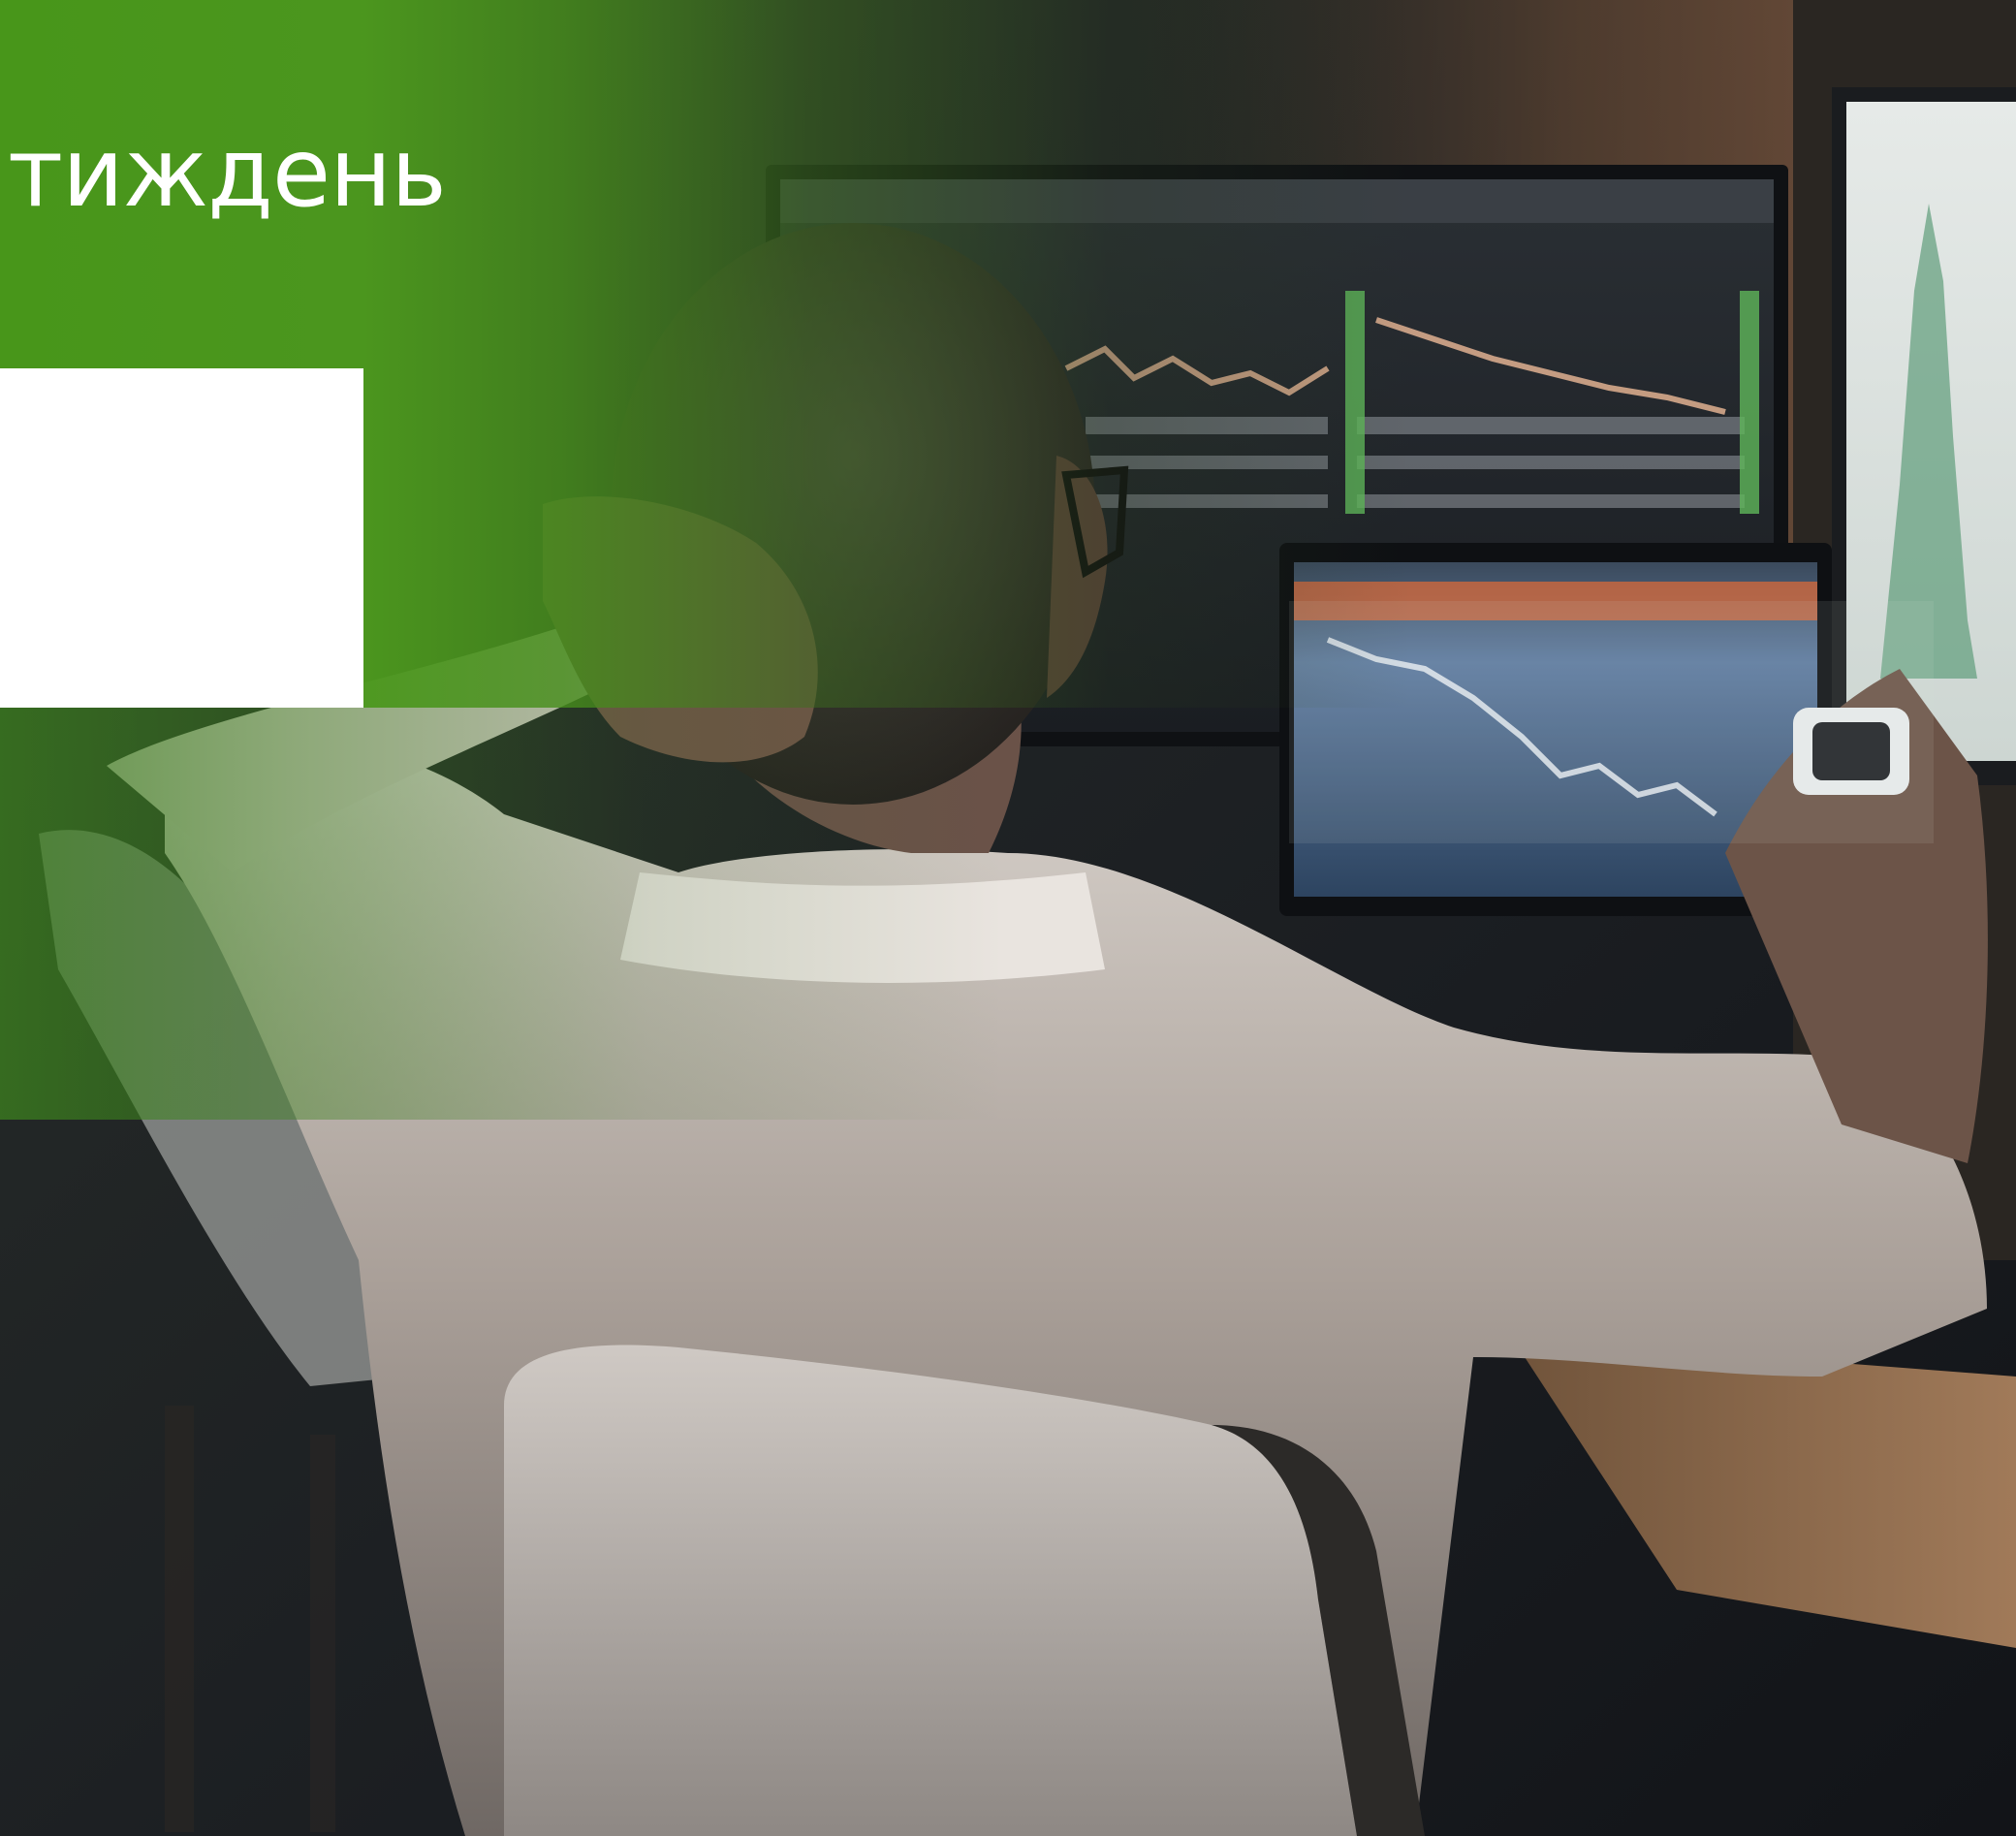 This screenshot has width=2016, height=1836. I want to click on white-panel, so click(182, 538).